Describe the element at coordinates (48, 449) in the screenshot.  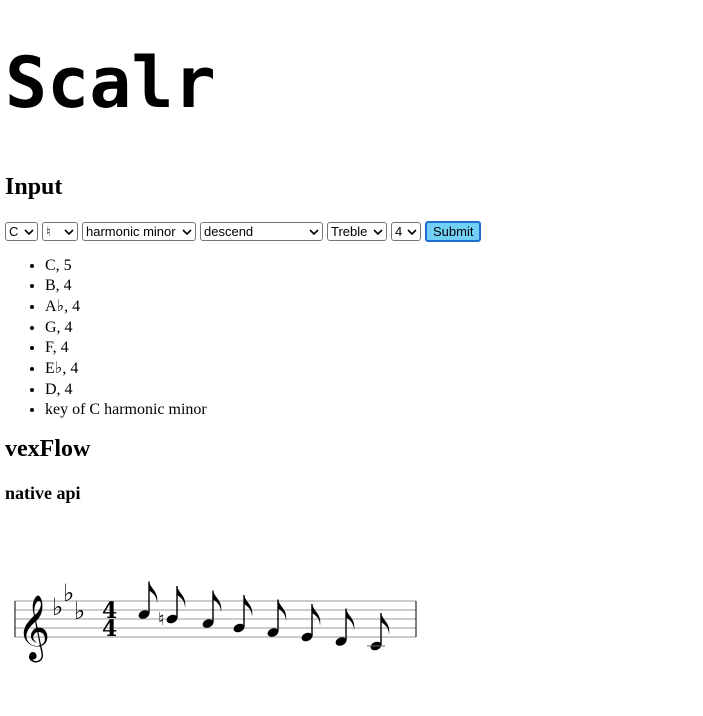
I see `vexflow-heading: vexFlow` at that location.